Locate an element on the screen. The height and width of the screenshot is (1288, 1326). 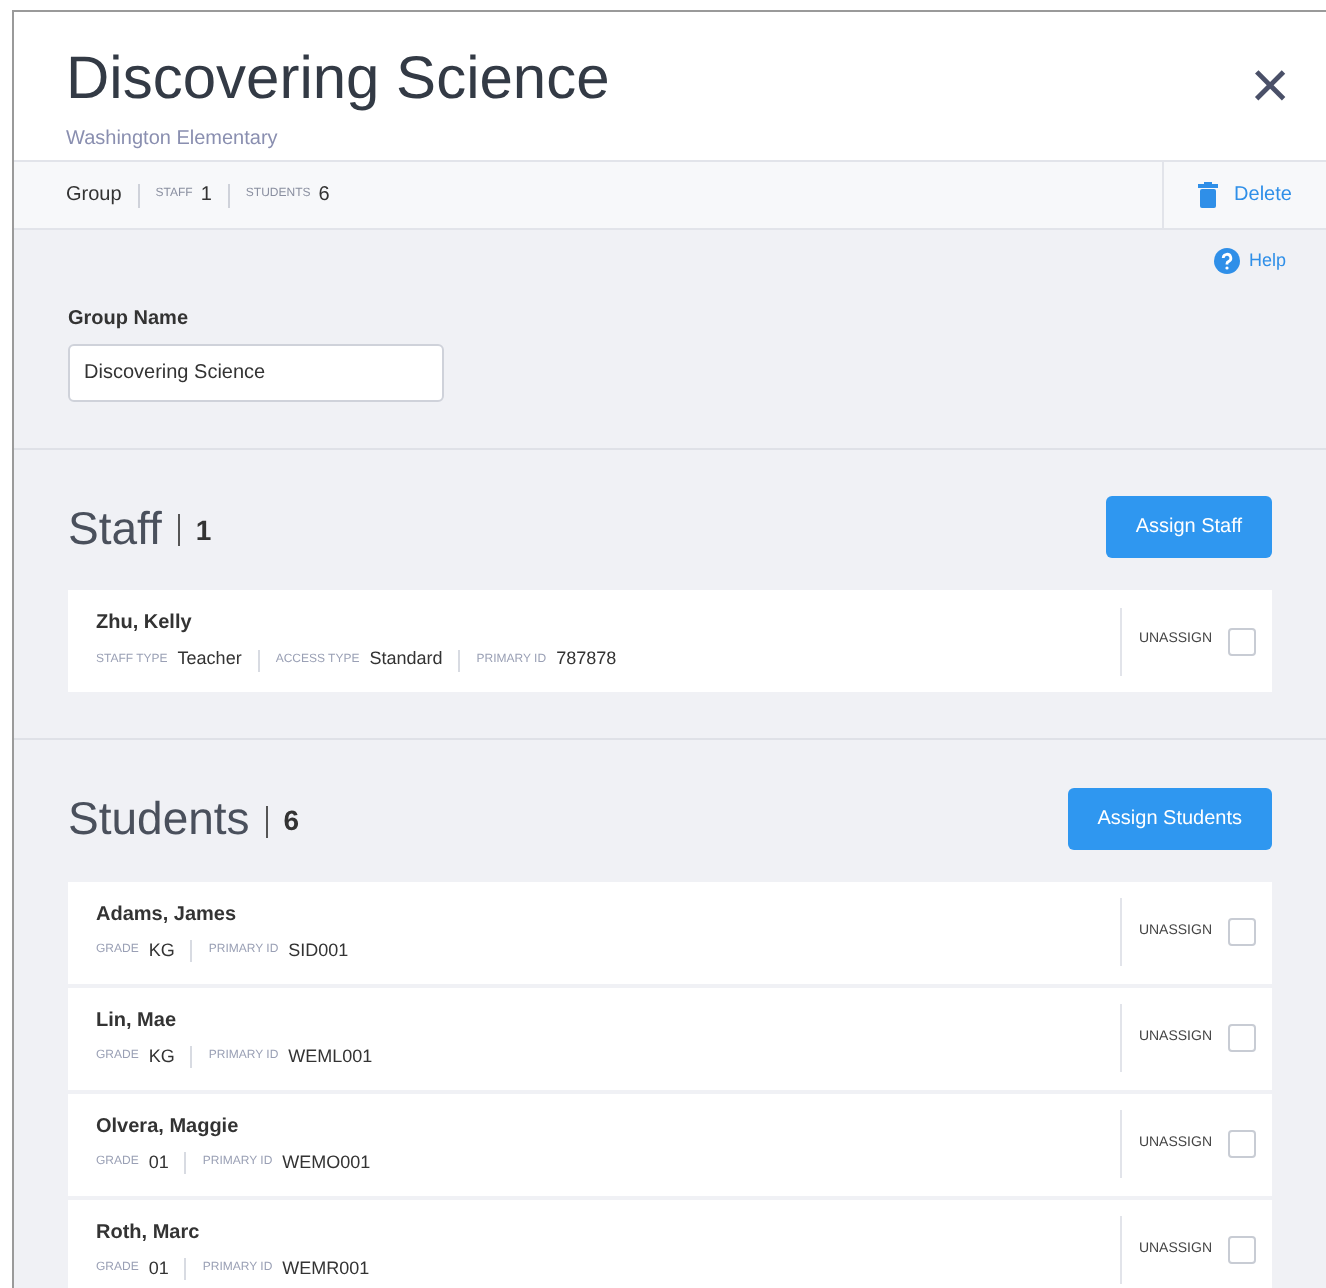
count-value: 1 is located at coordinates (206, 196).